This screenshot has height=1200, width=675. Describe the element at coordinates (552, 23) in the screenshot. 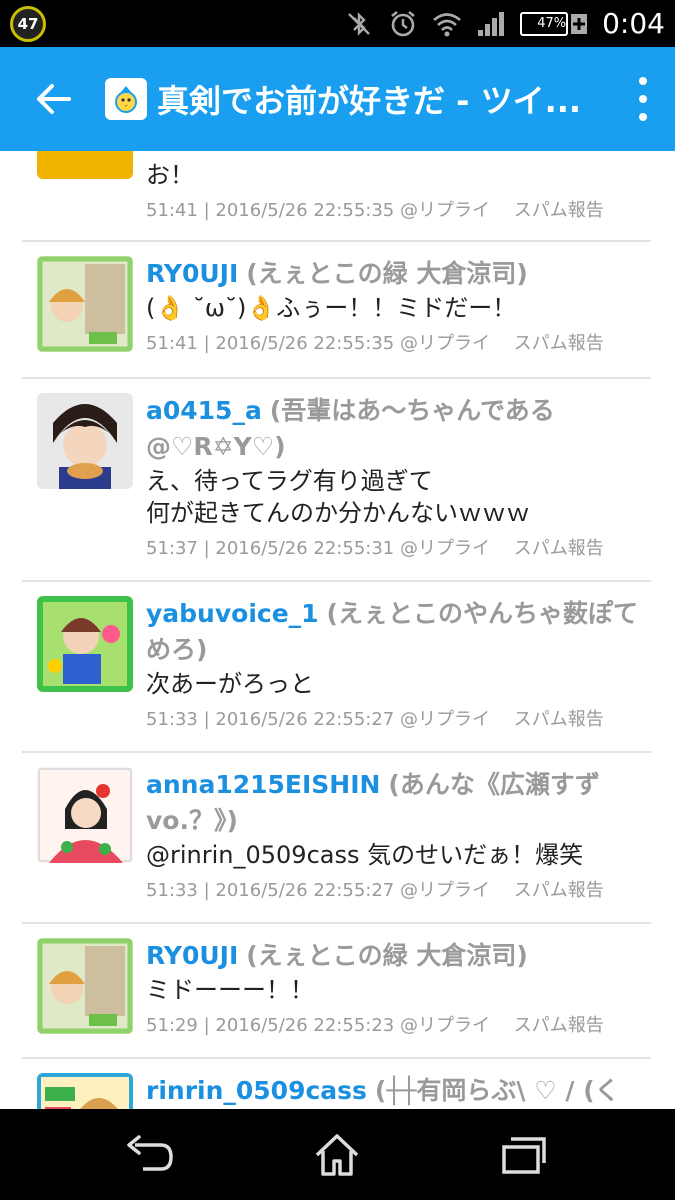

I see `battery-percent: 47%` at that location.